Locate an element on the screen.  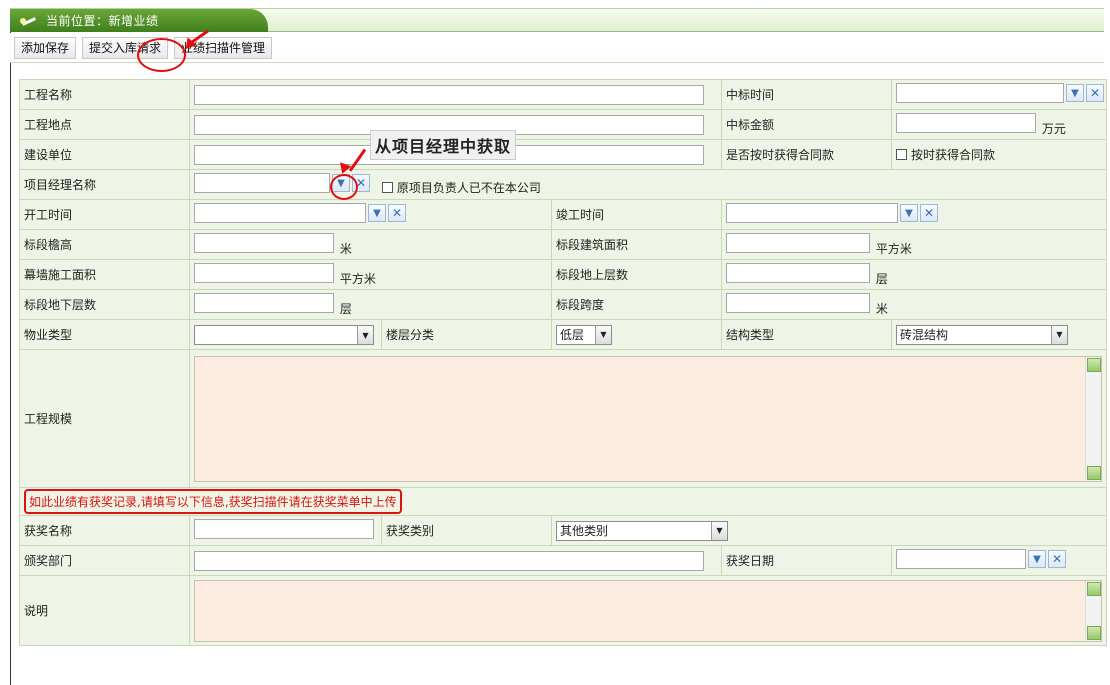
row-award-dept: 颁奖部门 获奖日期 ▼ ✕ is located at coordinates (563, 560).